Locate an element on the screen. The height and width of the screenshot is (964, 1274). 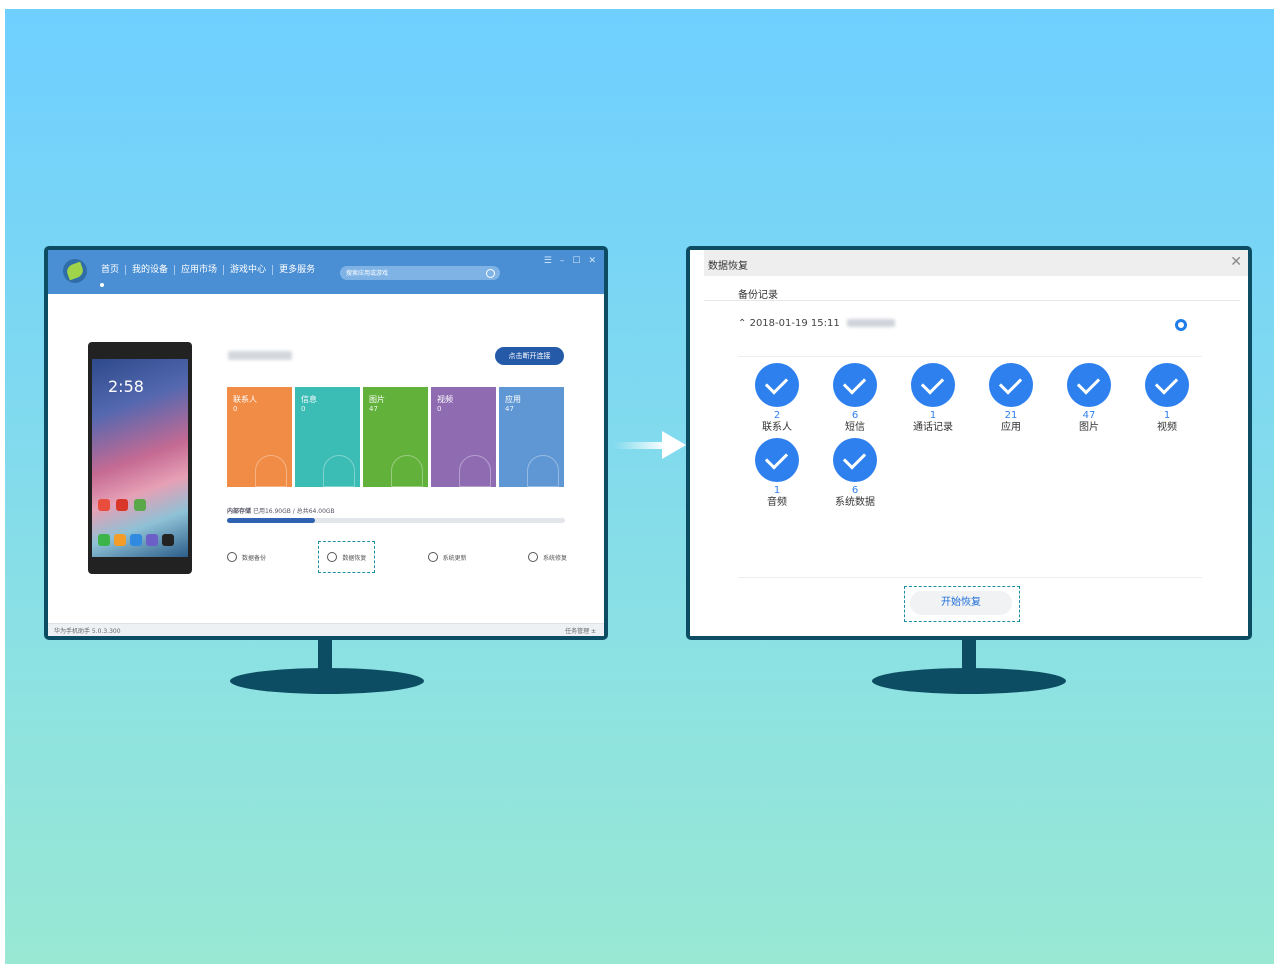
restore-item-videos: 1 视频 is located at coordinates (1167, 398).